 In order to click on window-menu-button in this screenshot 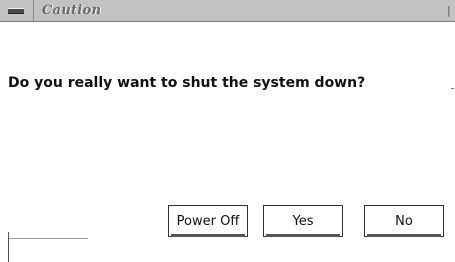, I will do `click(16, 10)`.